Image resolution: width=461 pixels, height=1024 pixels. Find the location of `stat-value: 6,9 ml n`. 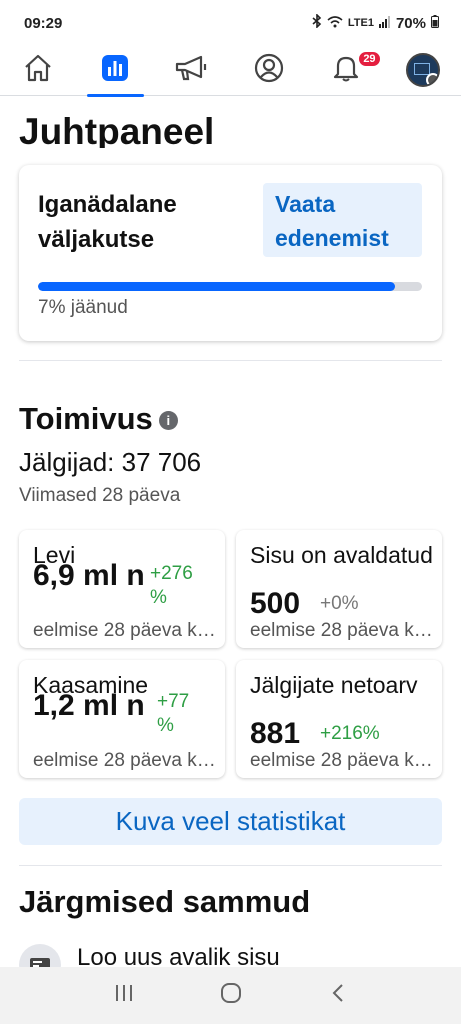

stat-value: 6,9 ml n is located at coordinates (89, 575).